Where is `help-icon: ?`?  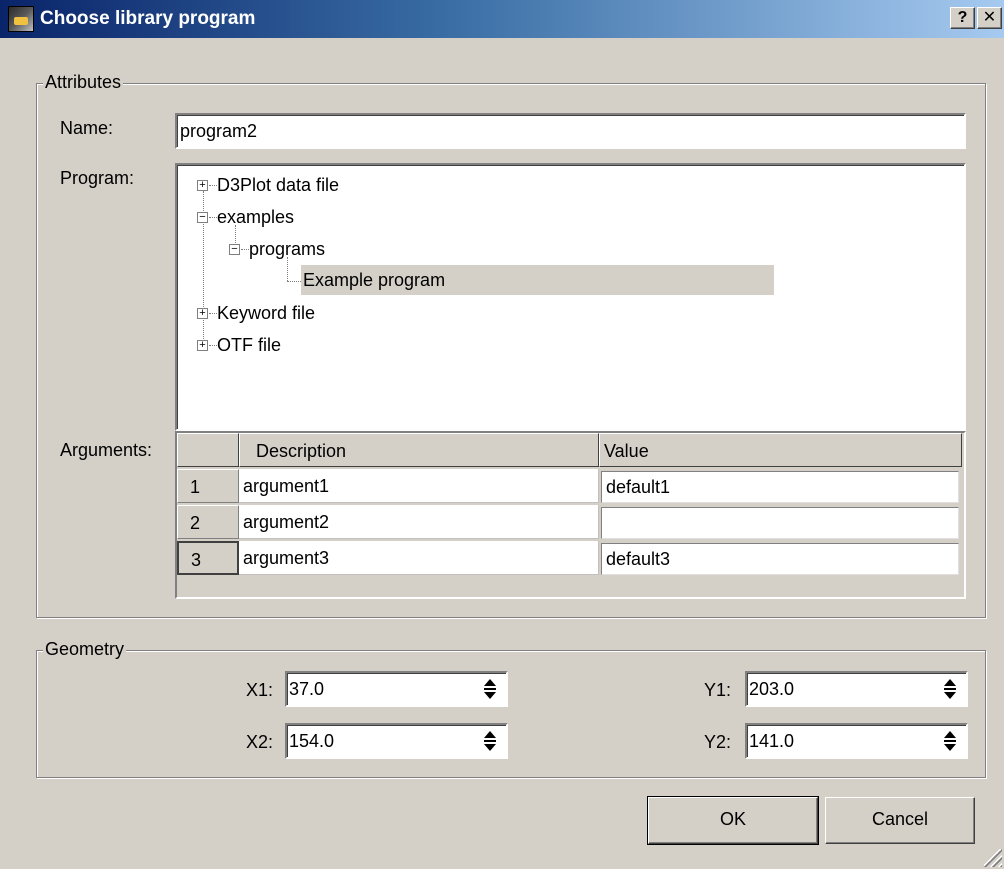 help-icon: ? is located at coordinates (962, 17).